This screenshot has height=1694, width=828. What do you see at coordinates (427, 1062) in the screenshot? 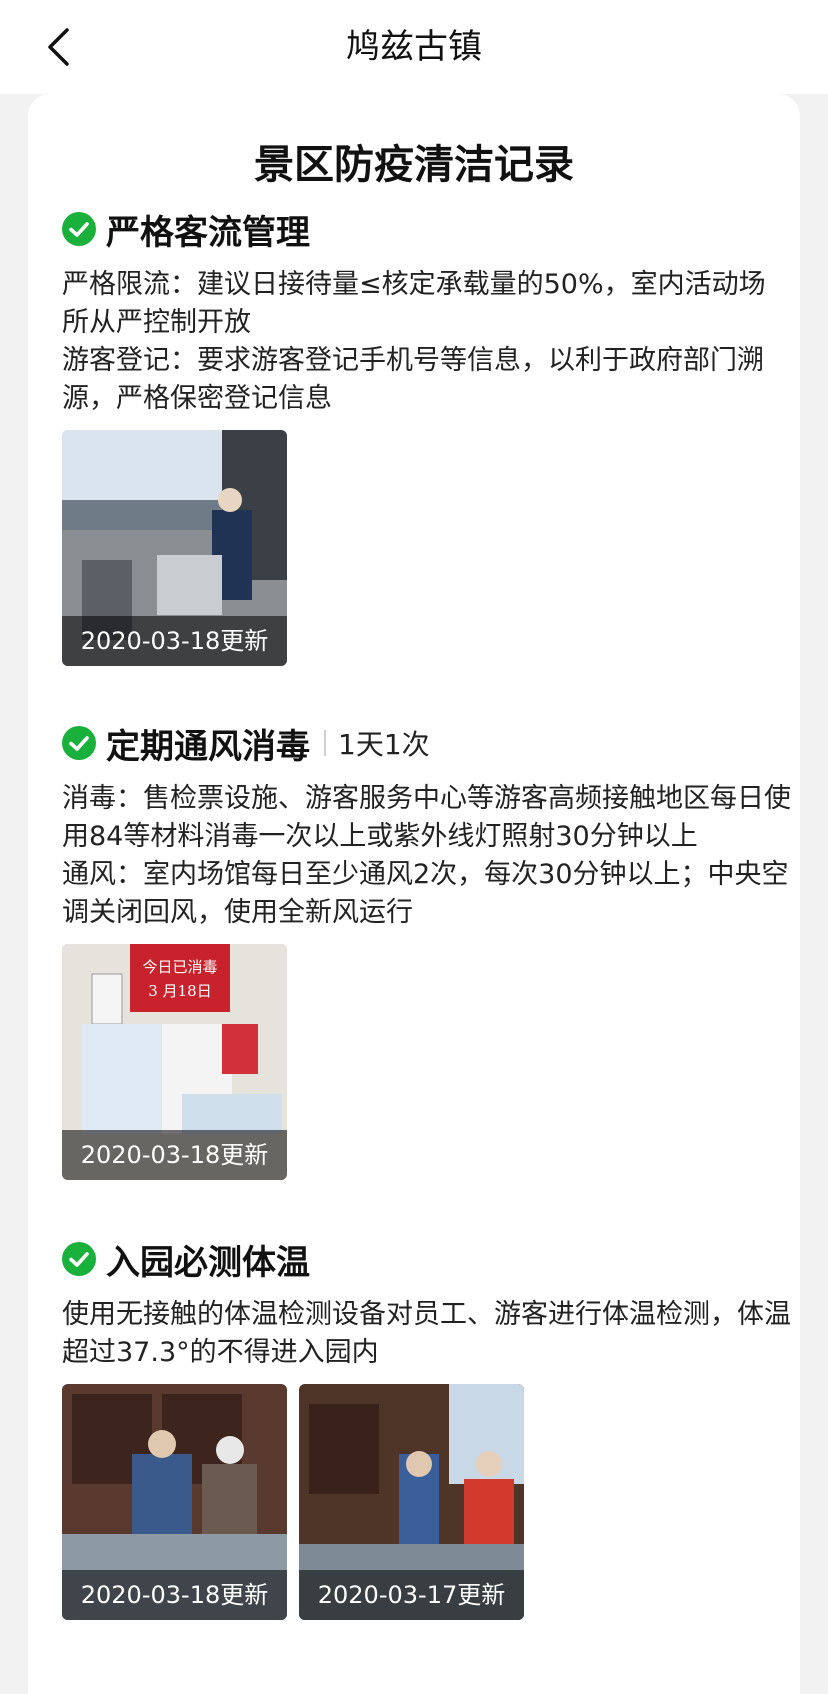
I see `photo-row: 今日已消毒 3 月18日 2020-03-18更新` at bounding box center [427, 1062].